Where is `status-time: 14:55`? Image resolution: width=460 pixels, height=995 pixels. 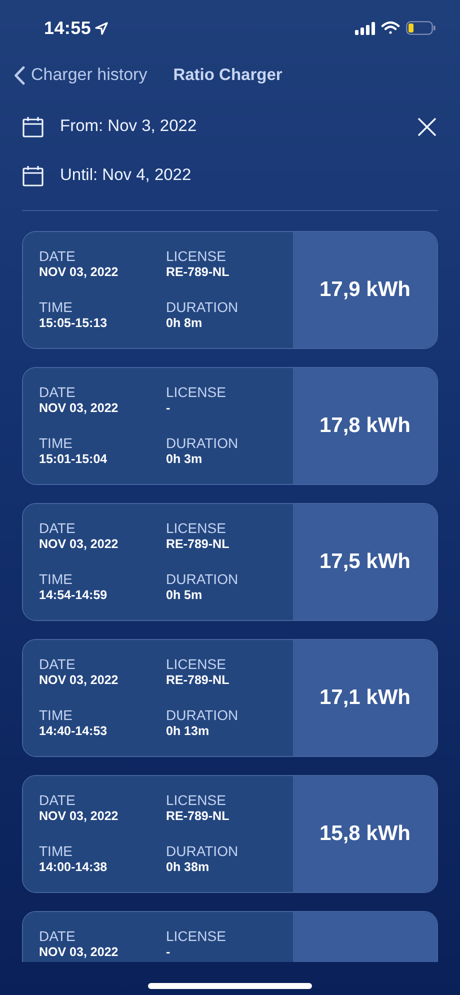 status-time: 14:55 is located at coordinates (68, 28).